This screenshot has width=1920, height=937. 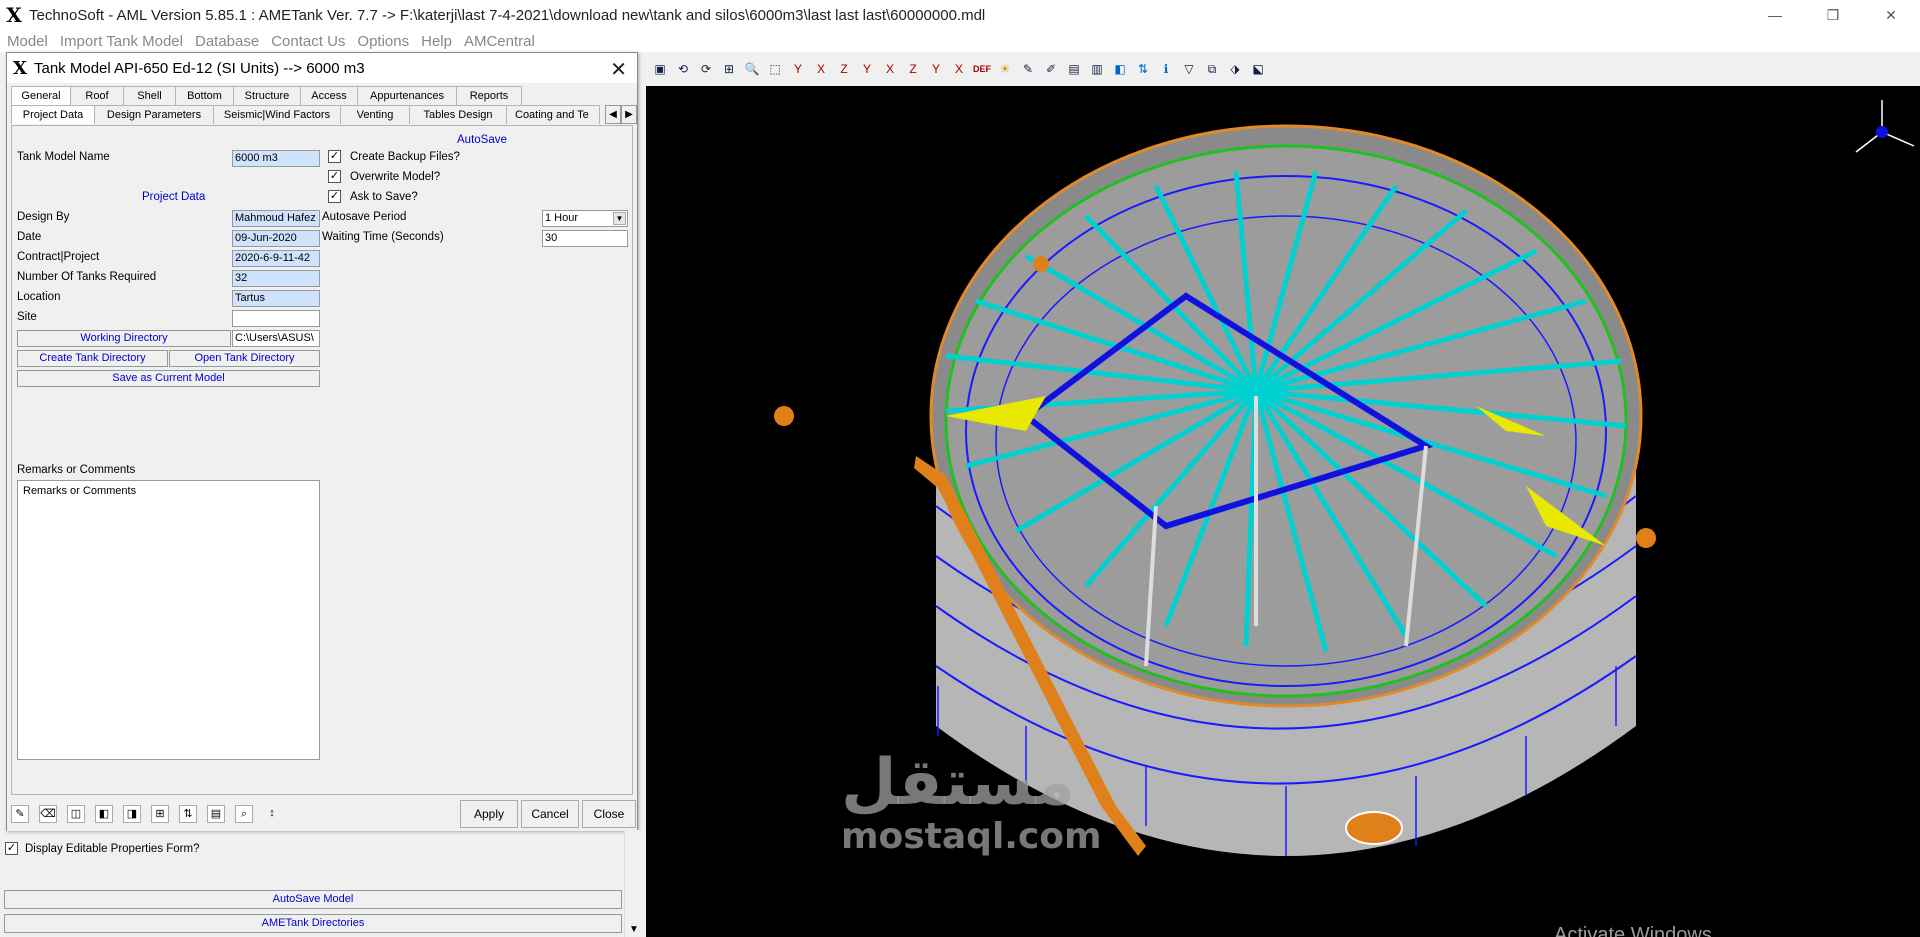 What do you see at coordinates (41, 95) in the screenshot?
I see `tab-general: General` at bounding box center [41, 95].